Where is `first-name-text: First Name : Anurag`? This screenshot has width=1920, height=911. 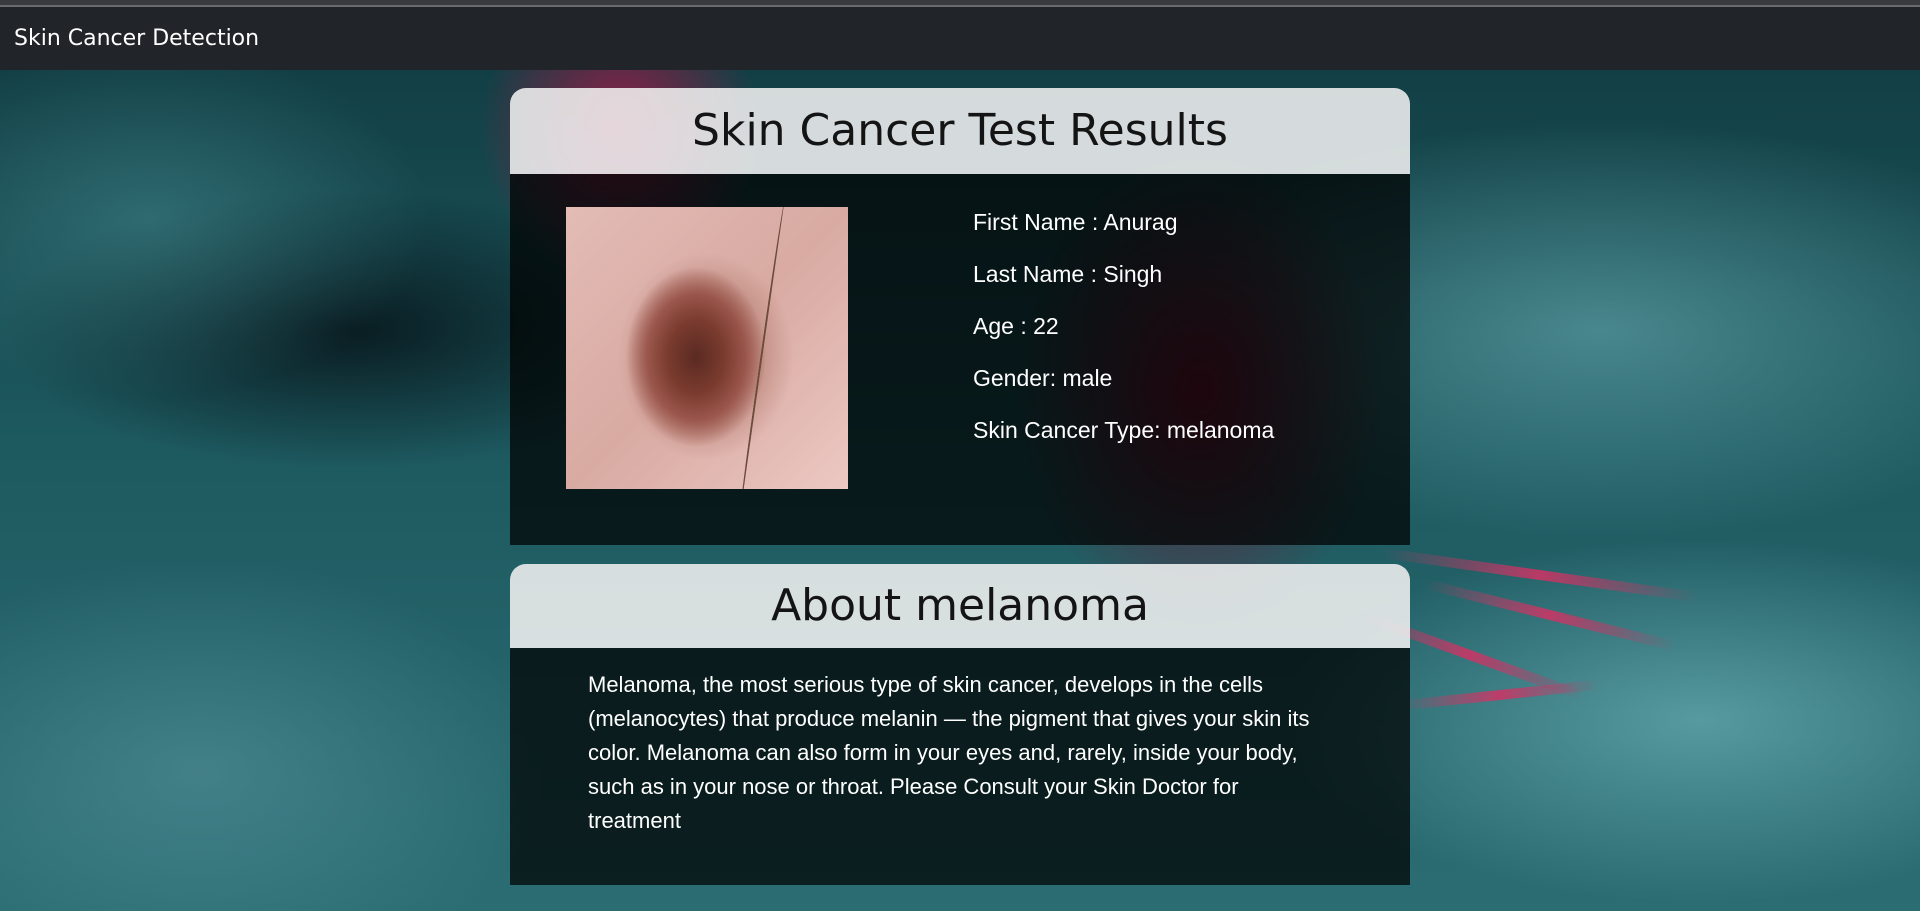 first-name-text: First Name : Anurag is located at coordinates (1075, 222).